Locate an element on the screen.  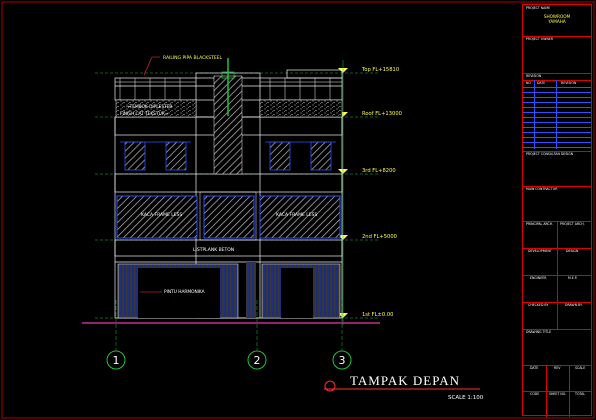
level-3rd: 3rd FL+8200 is located at coordinates (379, 171).